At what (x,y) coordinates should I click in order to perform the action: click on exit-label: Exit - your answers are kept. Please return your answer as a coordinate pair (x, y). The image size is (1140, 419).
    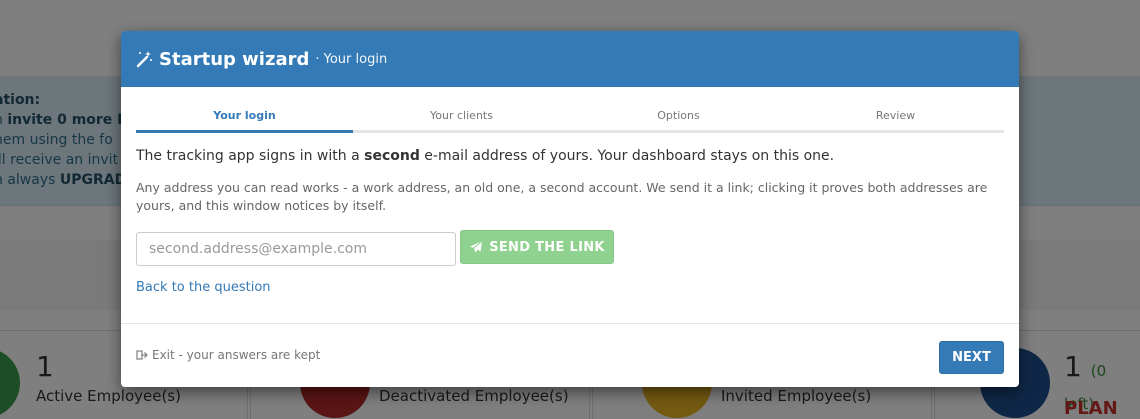
    Looking at the image, I should click on (236, 355).